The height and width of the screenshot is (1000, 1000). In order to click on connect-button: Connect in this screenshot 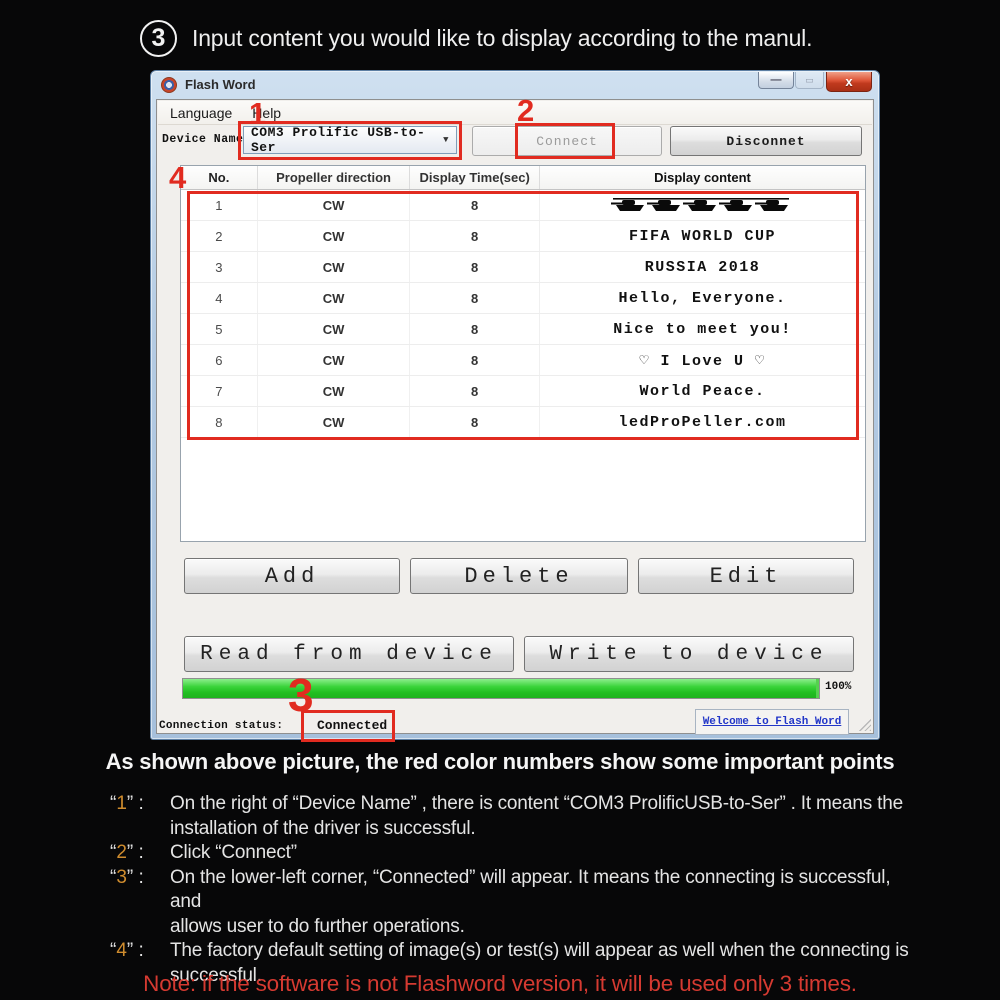, I will do `click(567, 141)`.